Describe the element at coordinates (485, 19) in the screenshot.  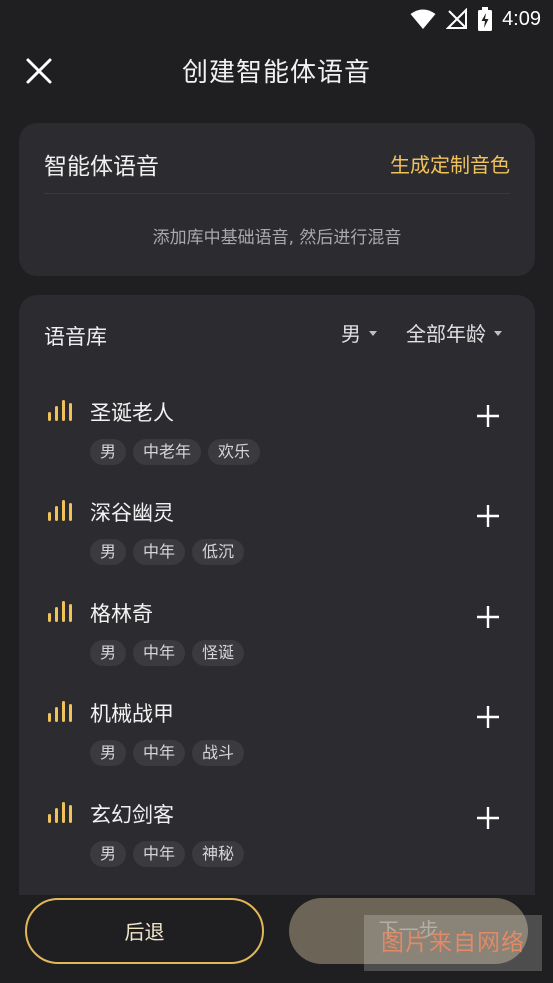
I see `battery-charging-icon` at that location.